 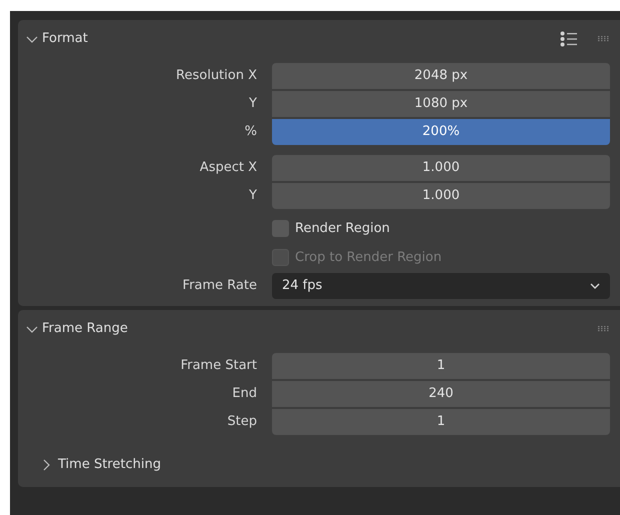 I want to click on dropdown: 24 fps, so click(x=441, y=286).